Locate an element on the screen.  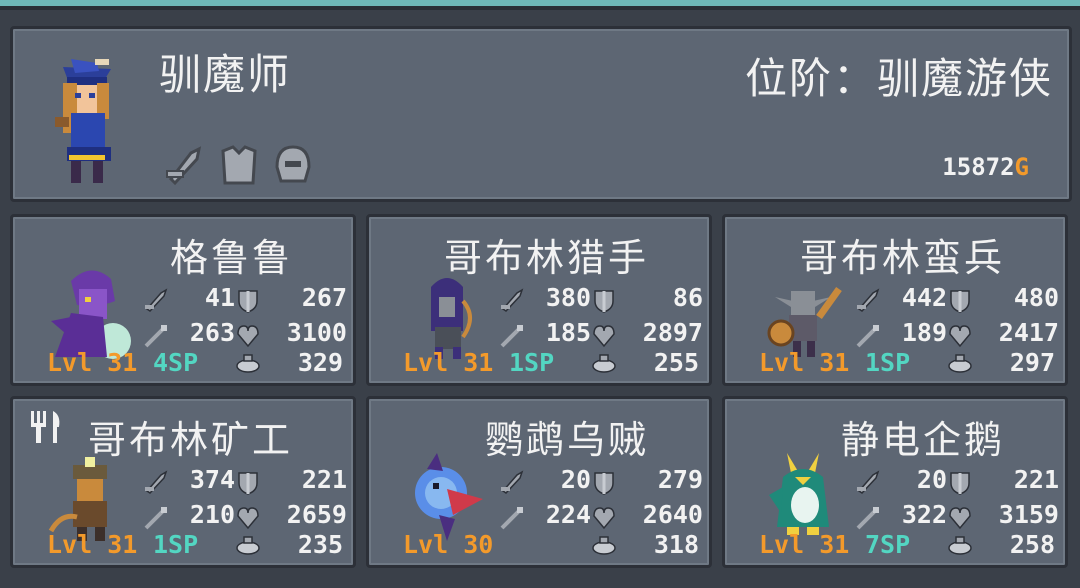
stat-row-attack: 374 221 is located at coordinates (248, 482).